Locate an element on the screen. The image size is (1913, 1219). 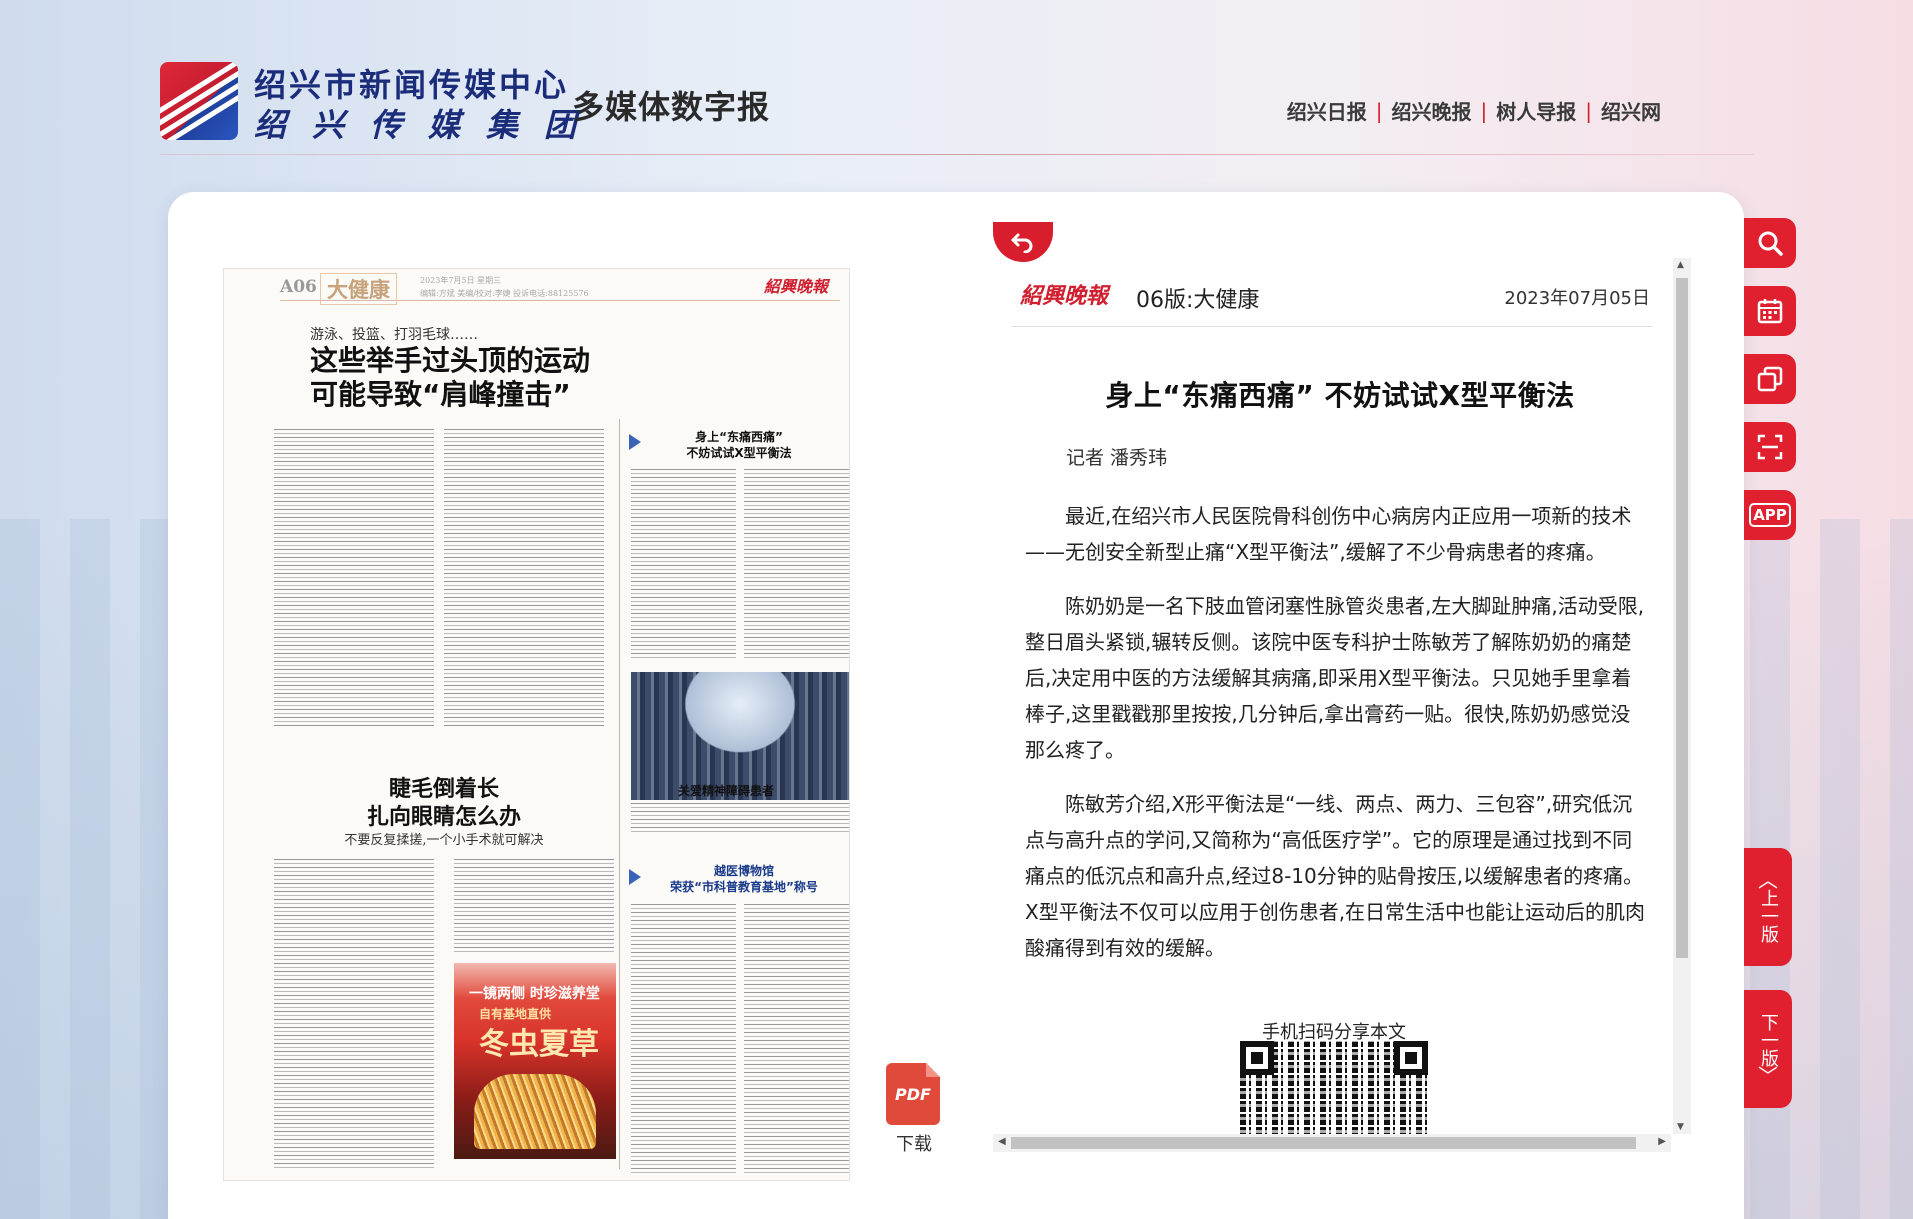
org-group: 绍兴传媒集团 is located at coordinates (428, 125).